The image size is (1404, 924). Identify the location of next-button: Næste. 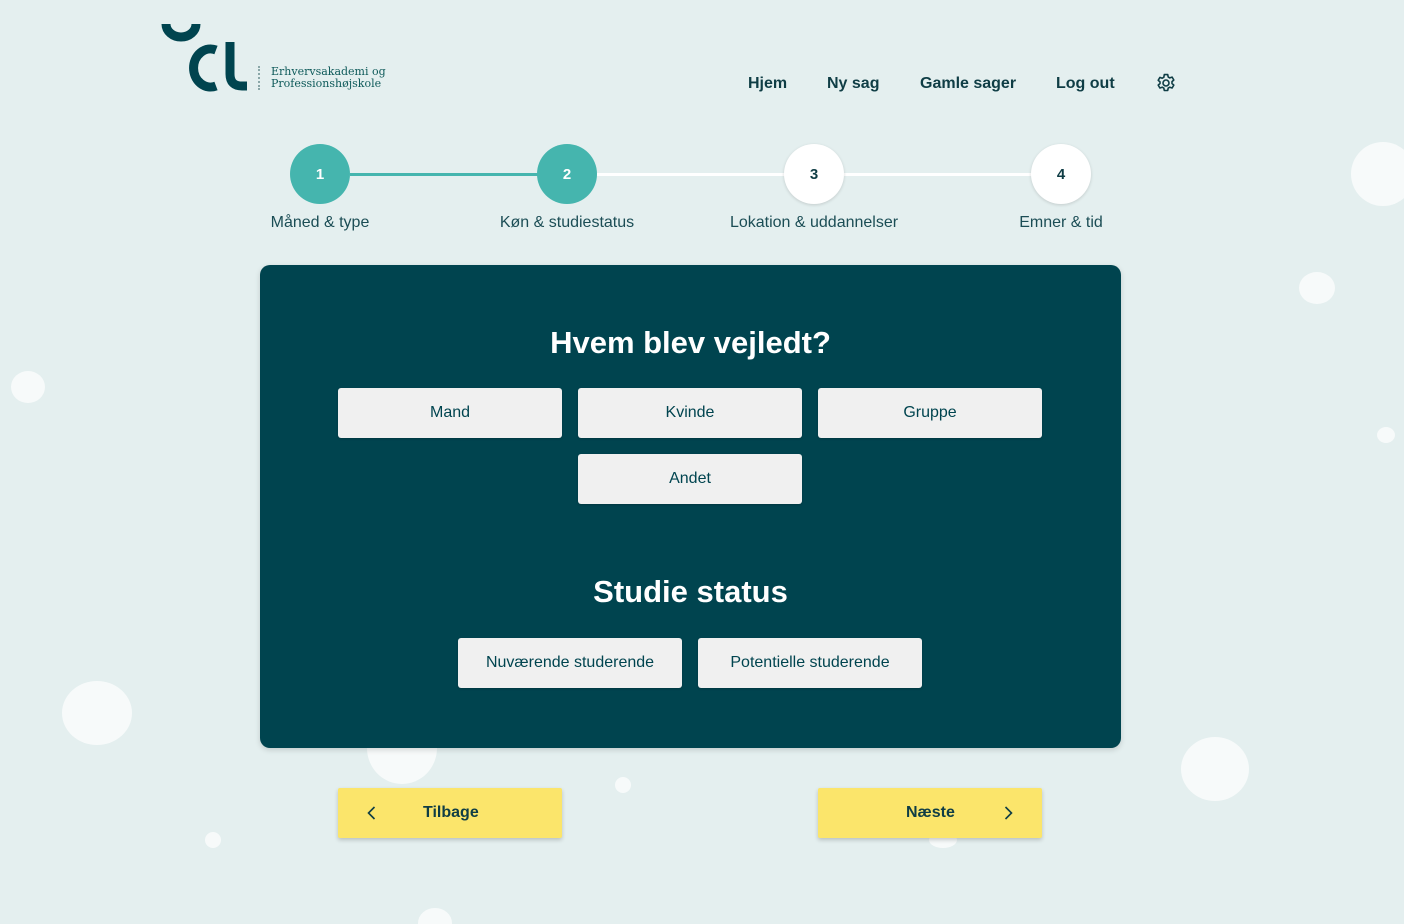
(930, 813).